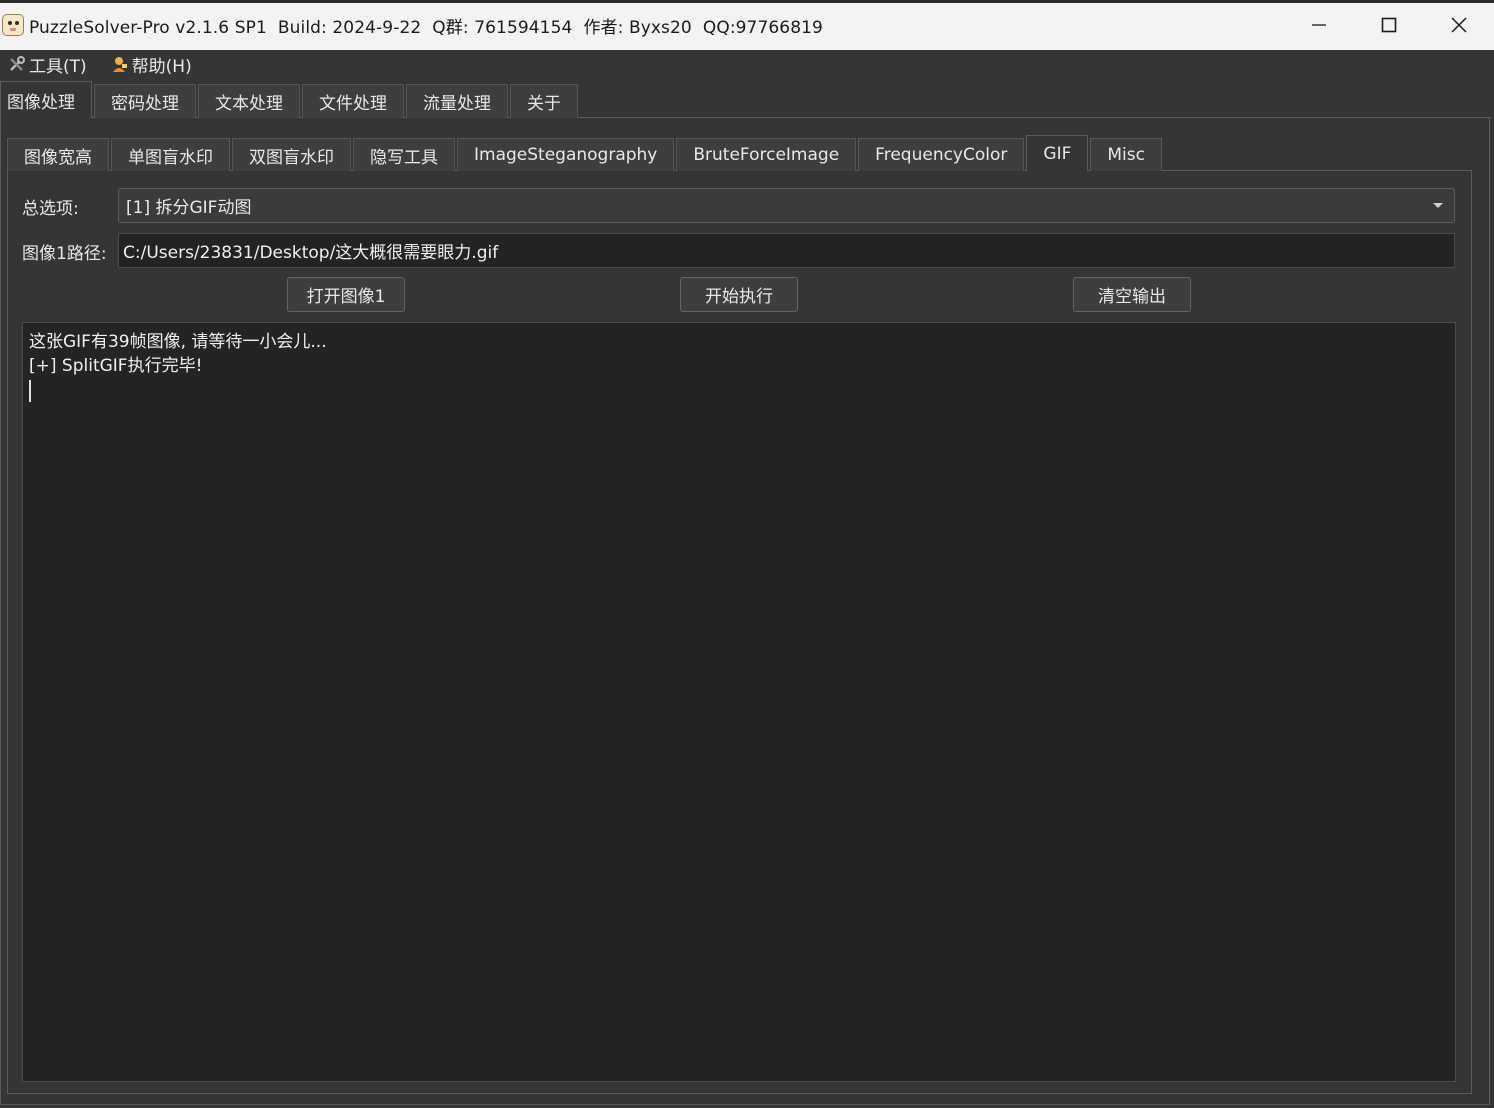 The width and height of the screenshot is (1494, 1108). I want to click on close-icon, so click(1459, 25).